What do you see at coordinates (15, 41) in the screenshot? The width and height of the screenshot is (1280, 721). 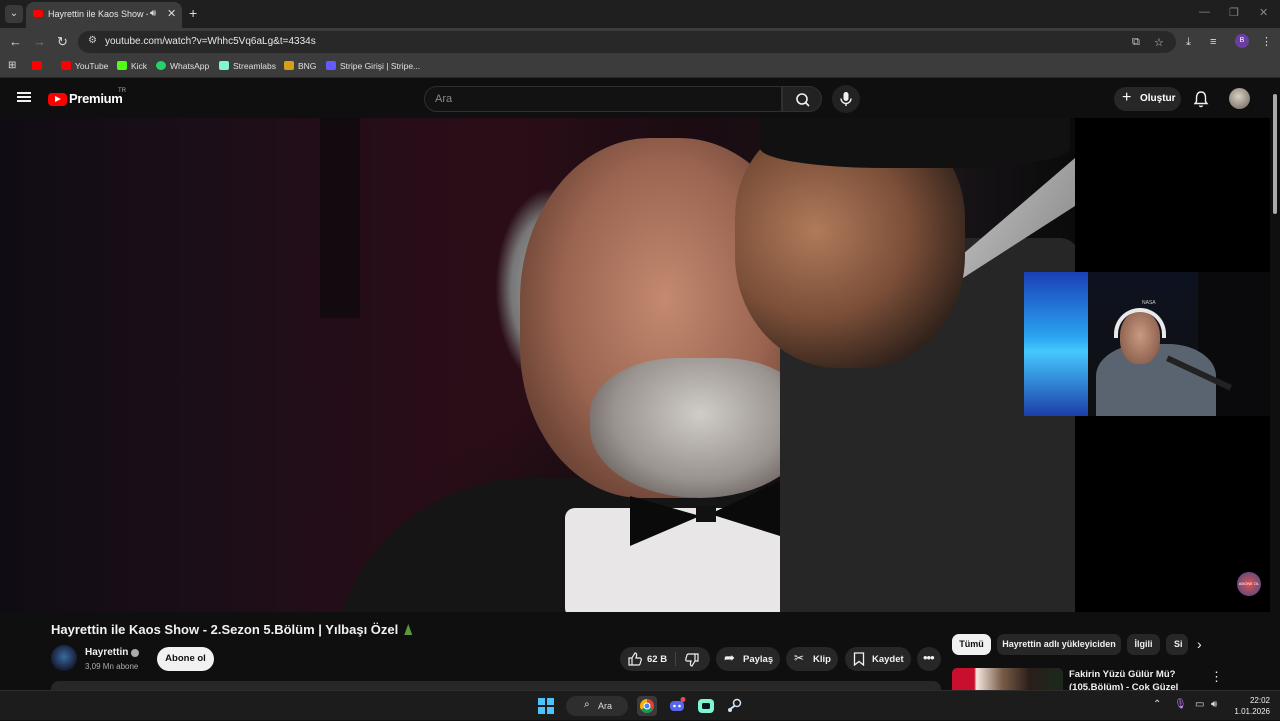 I see `back-arrow-icon: ←` at bounding box center [15, 41].